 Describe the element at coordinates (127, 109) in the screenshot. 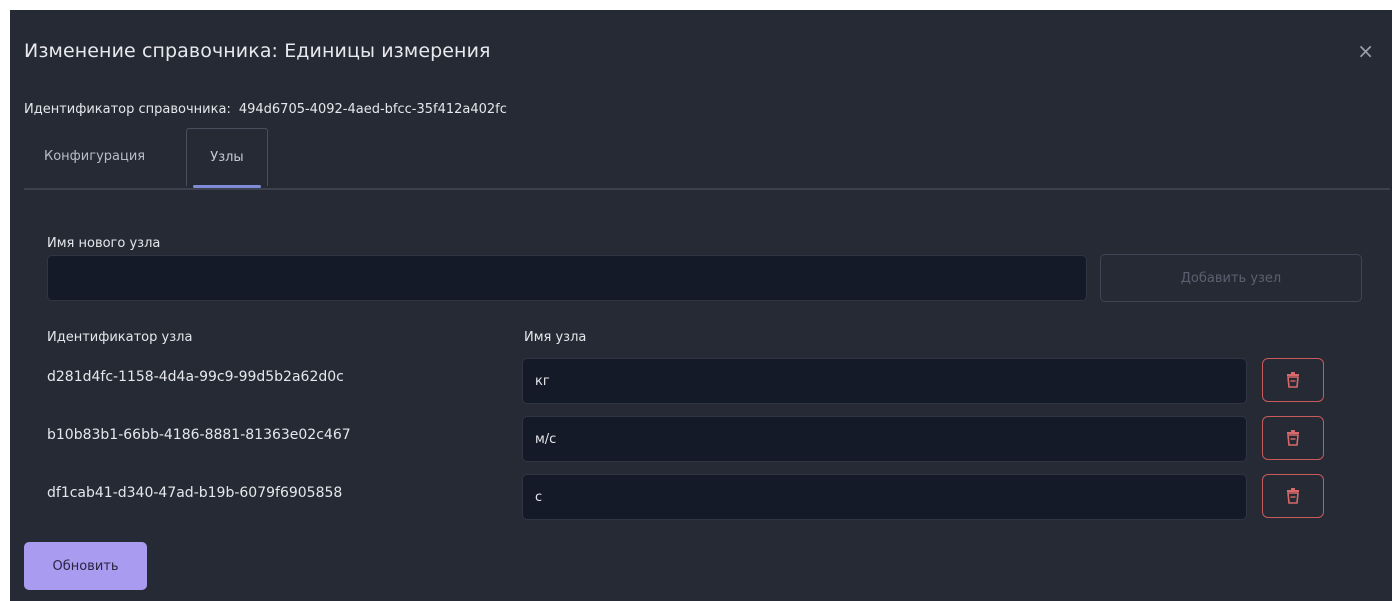

I see `dictionary-identifier-label: Идентификатор справочника:` at that location.